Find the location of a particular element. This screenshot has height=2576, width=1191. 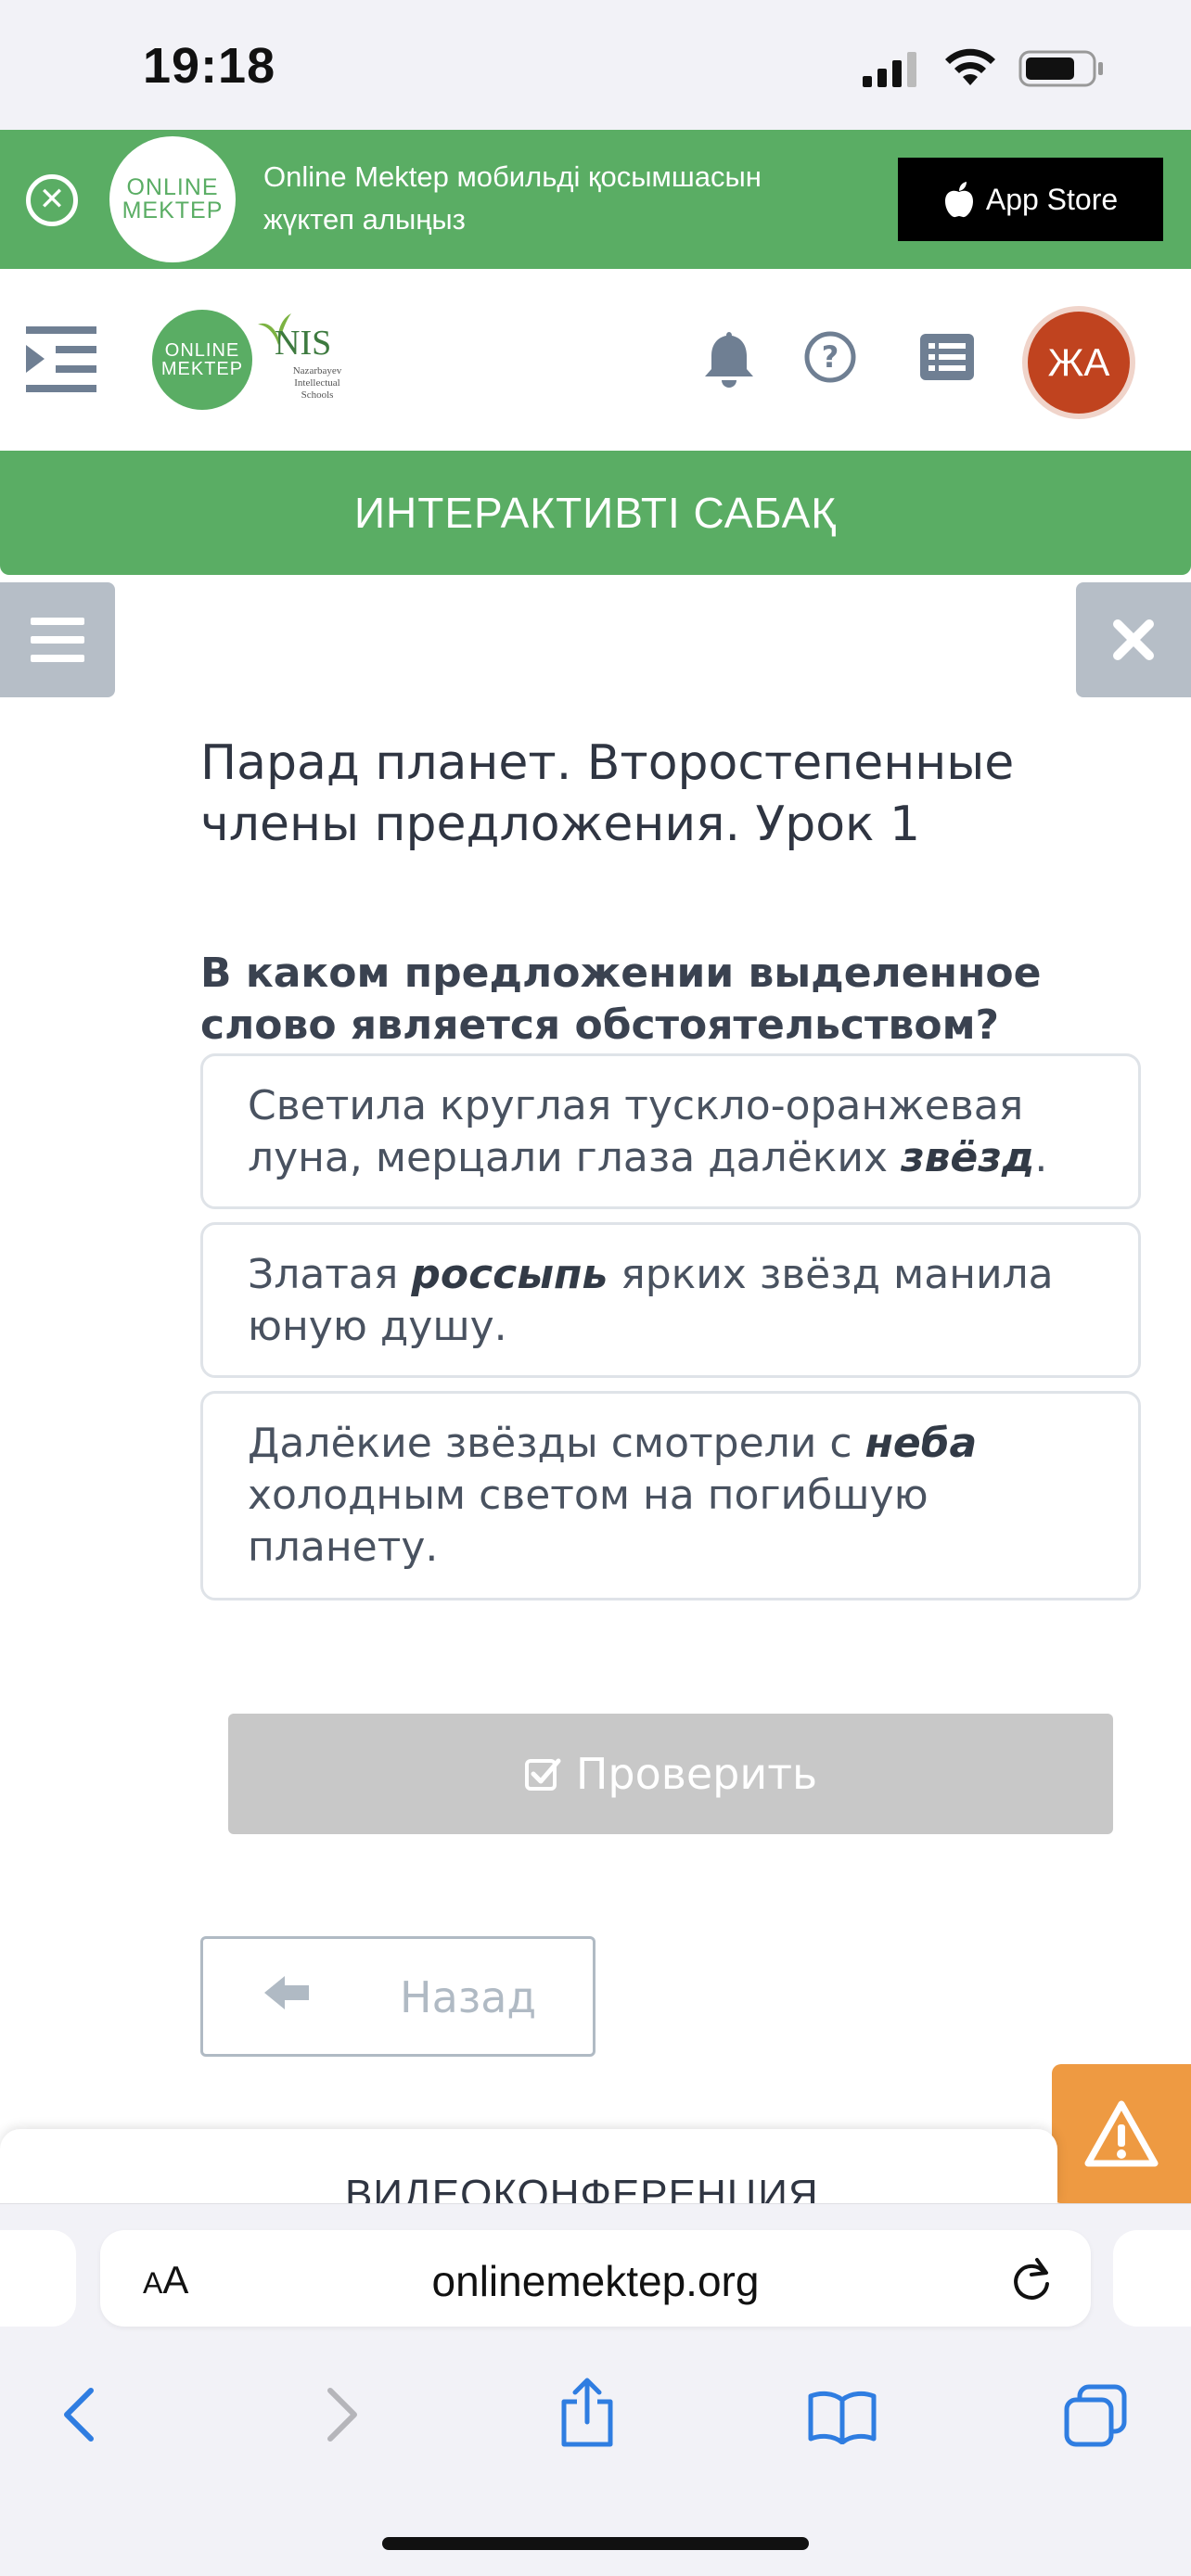

option-text: Далёкие звёзды смотрели с is located at coordinates (556, 1444).